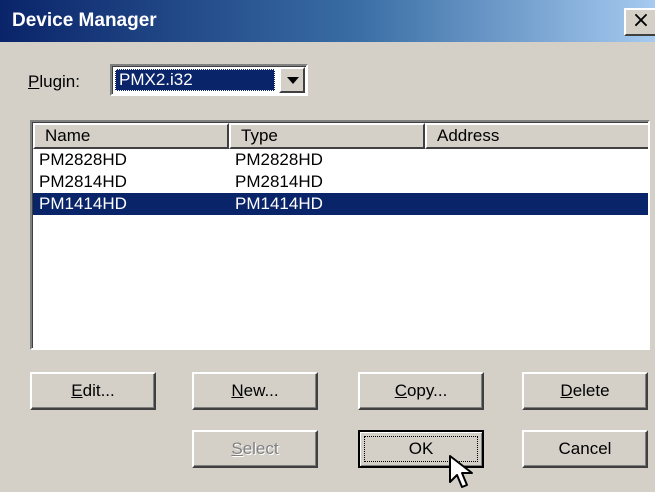 The width and height of the screenshot is (655, 492). I want to click on list-row-selected: PM1414HD PM1414HD, so click(340, 204).